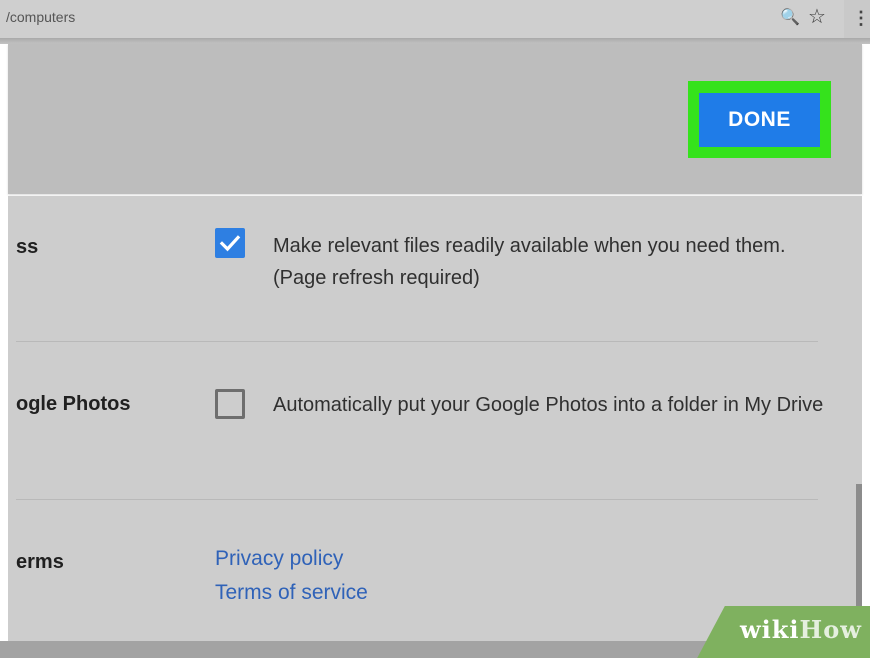 The width and height of the screenshot is (870, 658). I want to click on done-button: DONE, so click(759, 120).